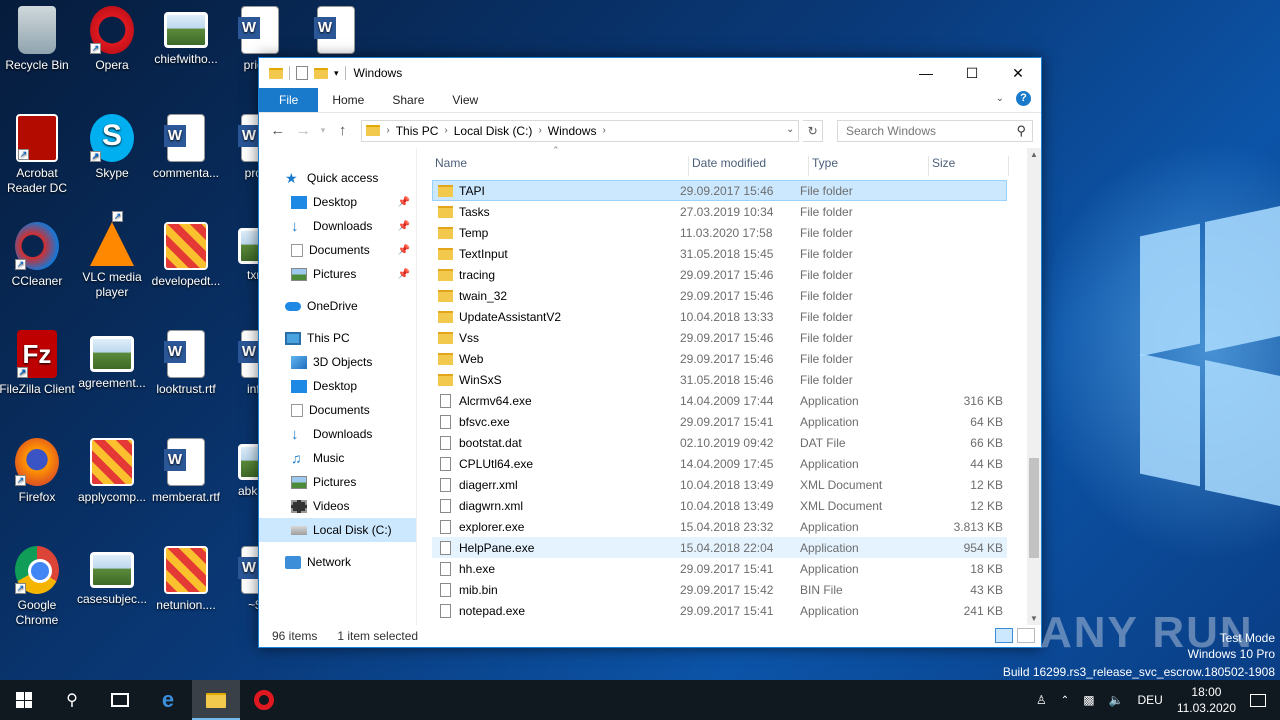  I want to click on file-row: TAPI 29.09.2017 15:46 File folder, so click(719, 190).